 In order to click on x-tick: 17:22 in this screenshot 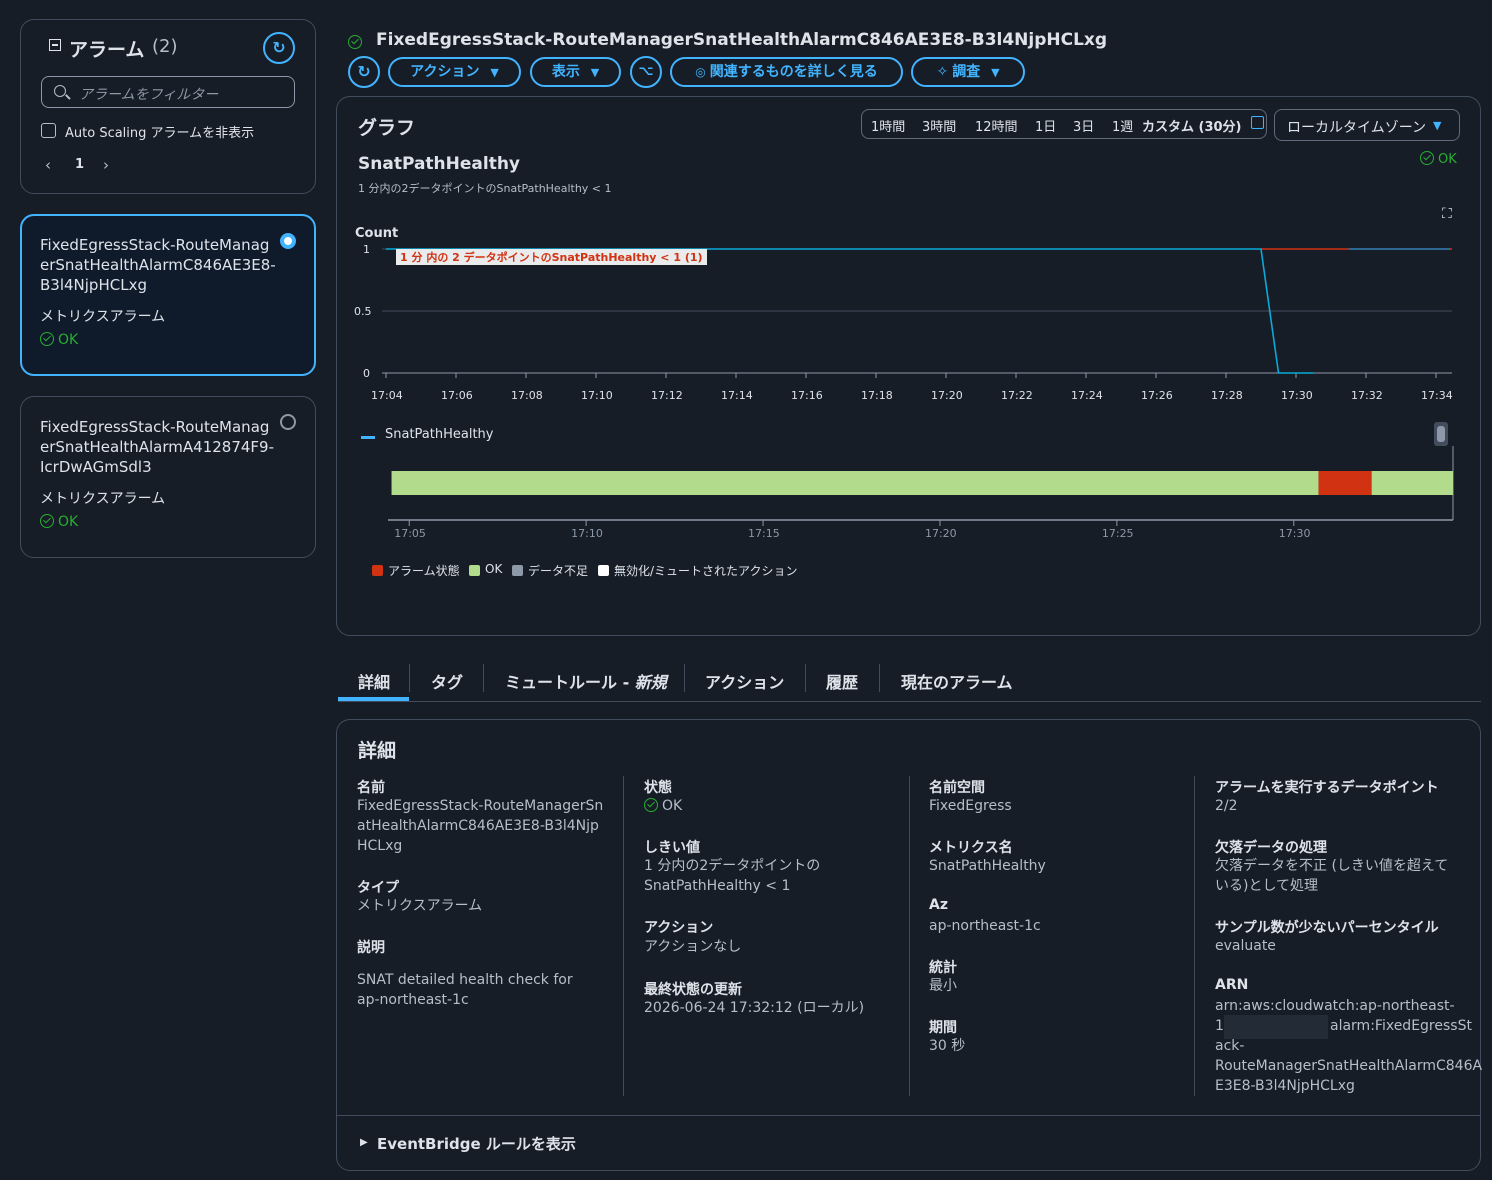, I will do `click(1017, 395)`.